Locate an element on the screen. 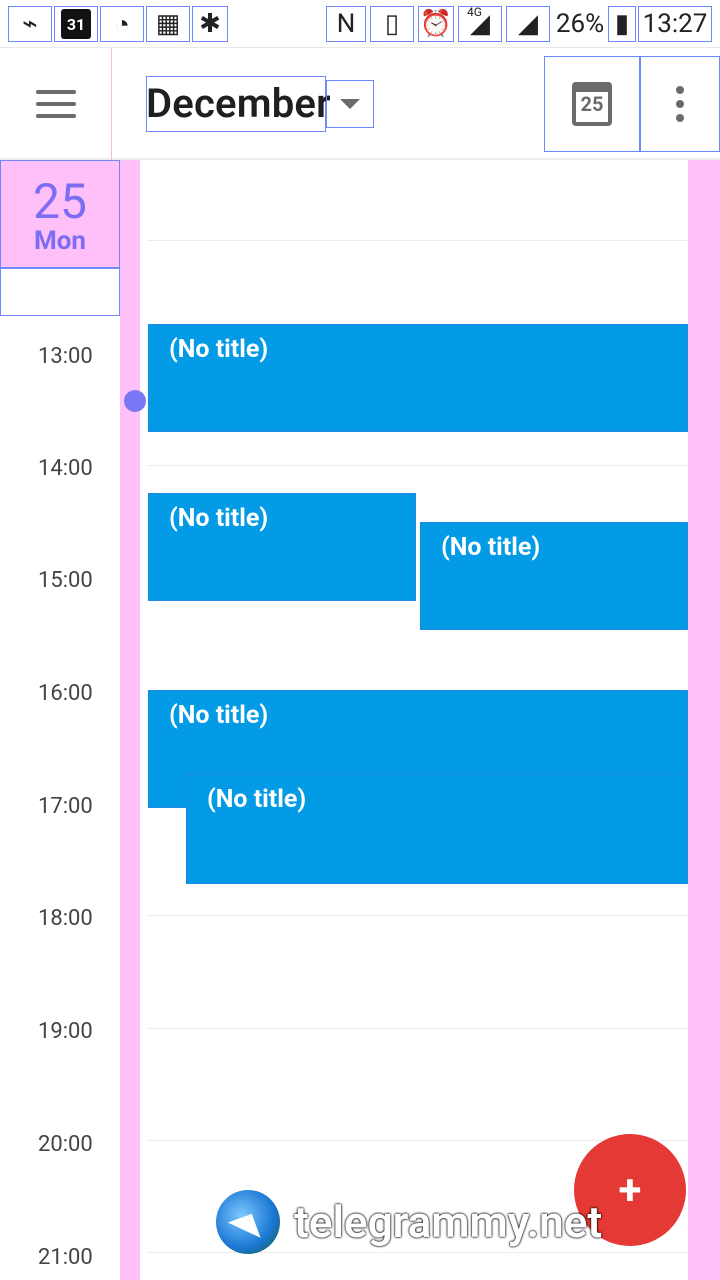 This screenshot has height=1280, width=720. time-label: 16:00 is located at coordinates (65, 693).